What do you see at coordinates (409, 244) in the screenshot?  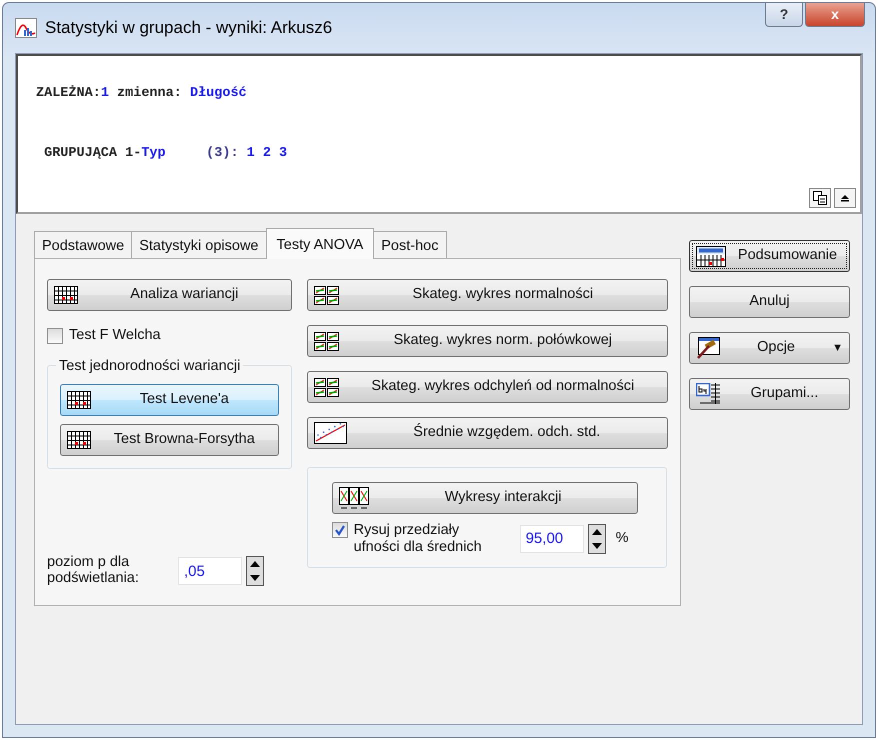 I see `tab: Post-hoc` at bounding box center [409, 244].